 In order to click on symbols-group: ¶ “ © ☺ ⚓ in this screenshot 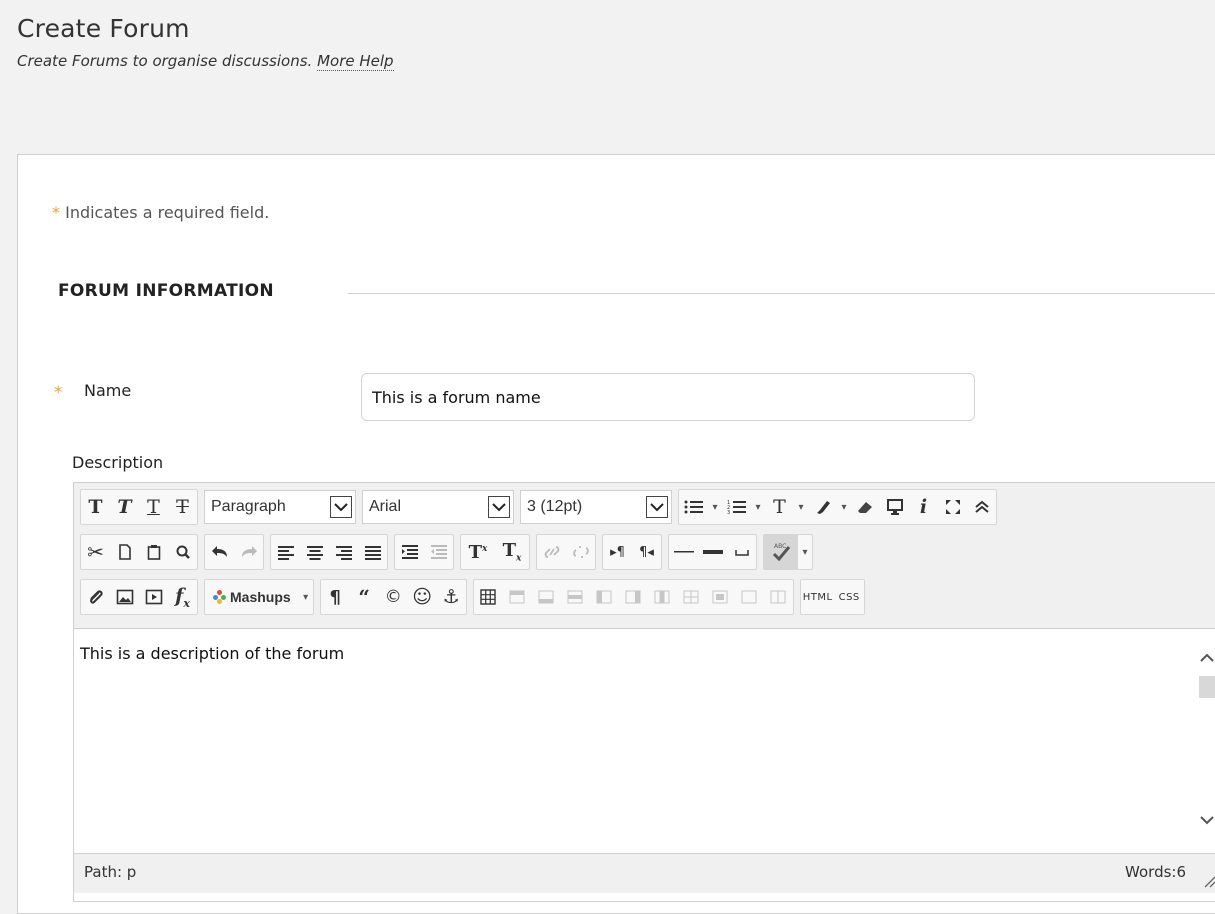, I will do `click(393, 597)`.